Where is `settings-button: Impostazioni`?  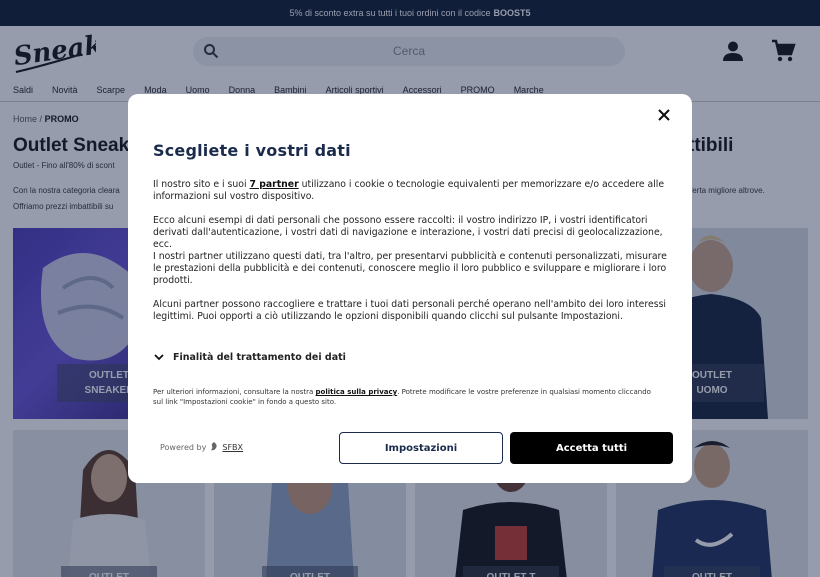 settings-button: Impostazioni is located at coordinates (421, 448).